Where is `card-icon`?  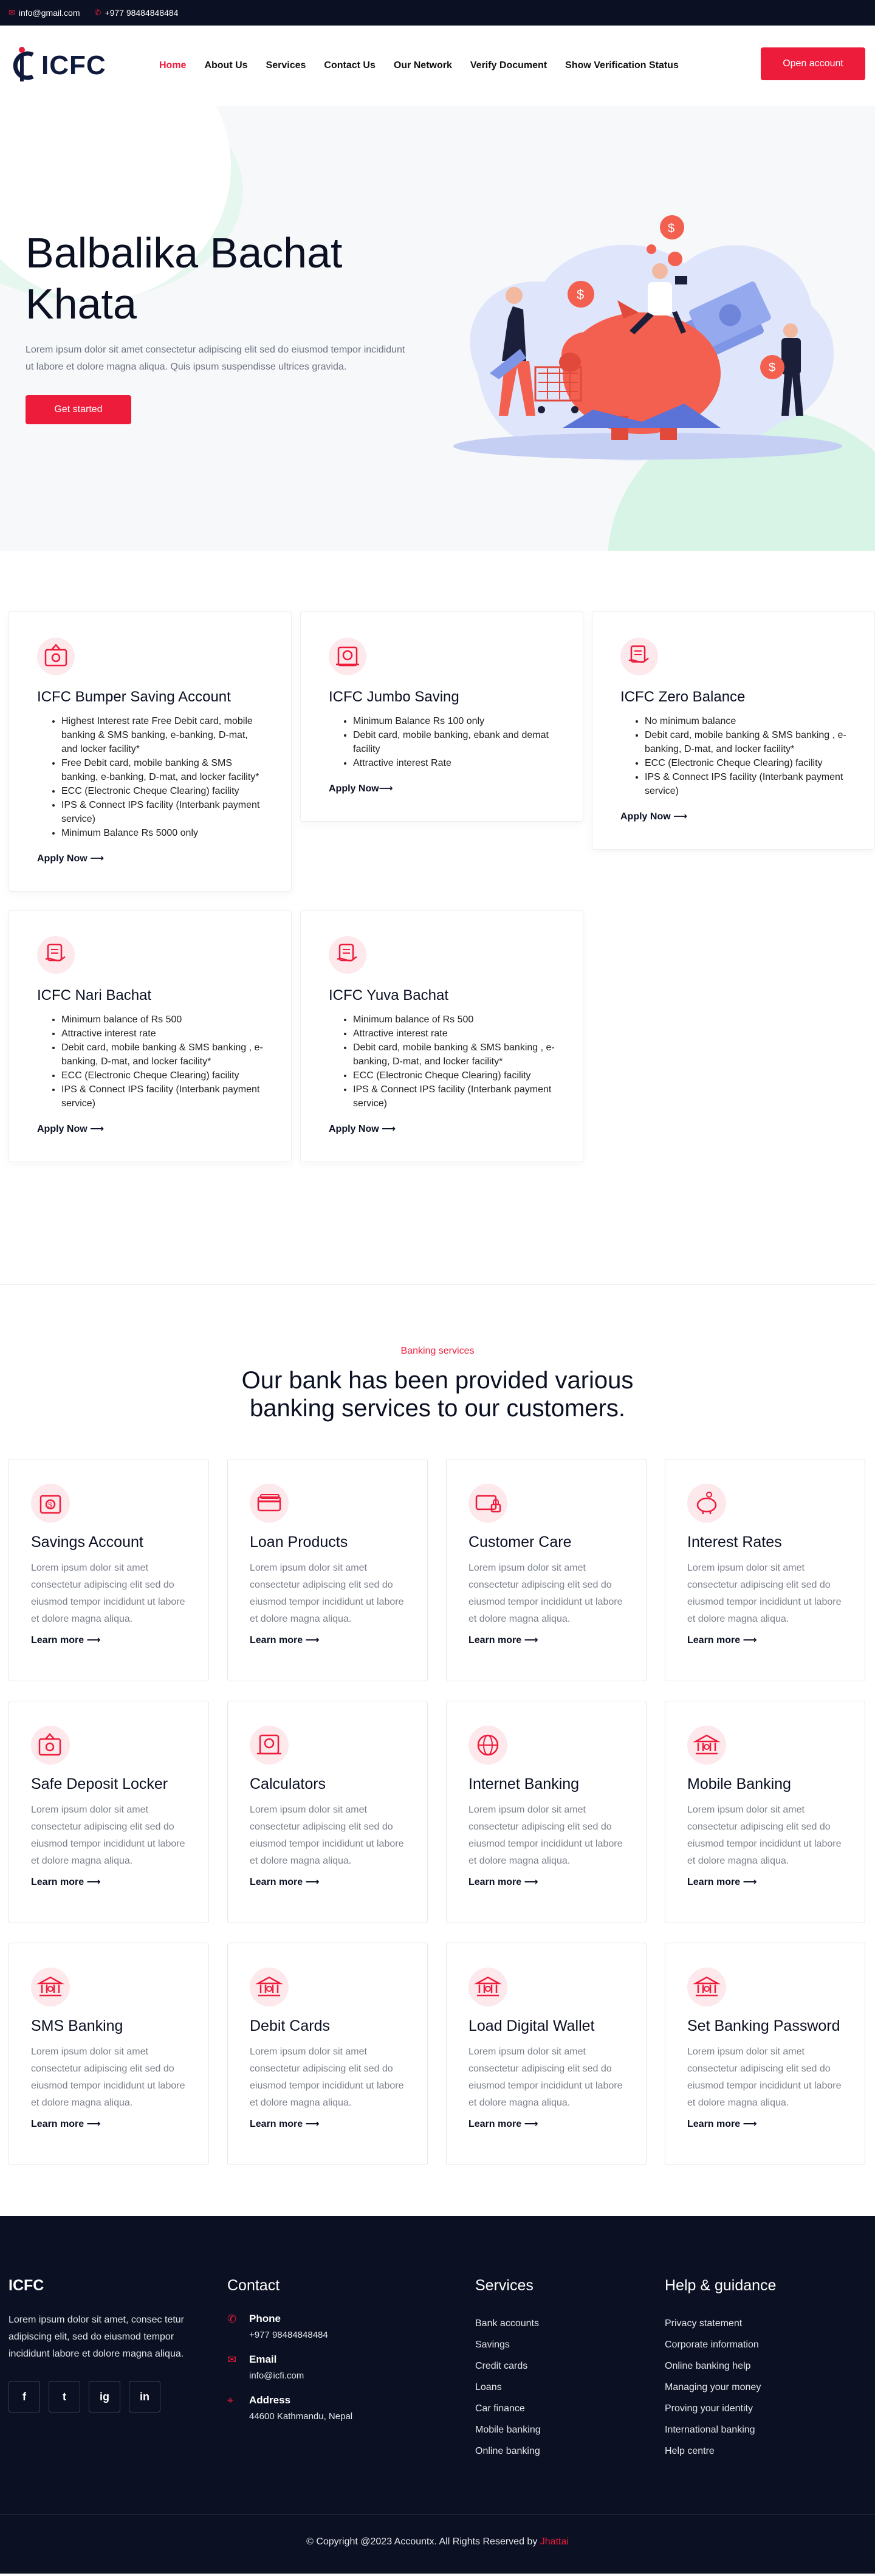
card-icon is located at coordinates (269, 1503).